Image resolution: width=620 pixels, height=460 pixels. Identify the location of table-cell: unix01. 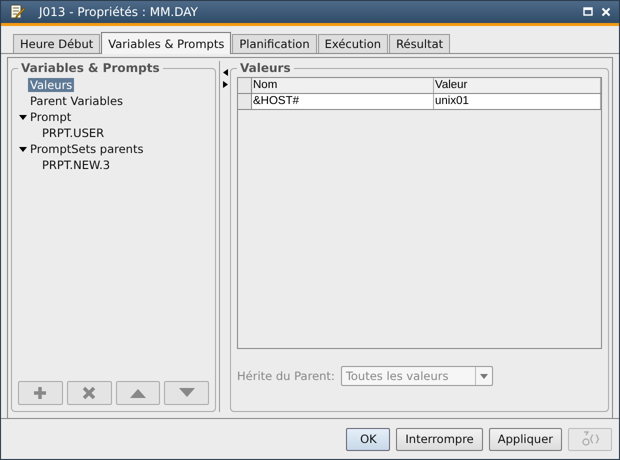
(517, 101).